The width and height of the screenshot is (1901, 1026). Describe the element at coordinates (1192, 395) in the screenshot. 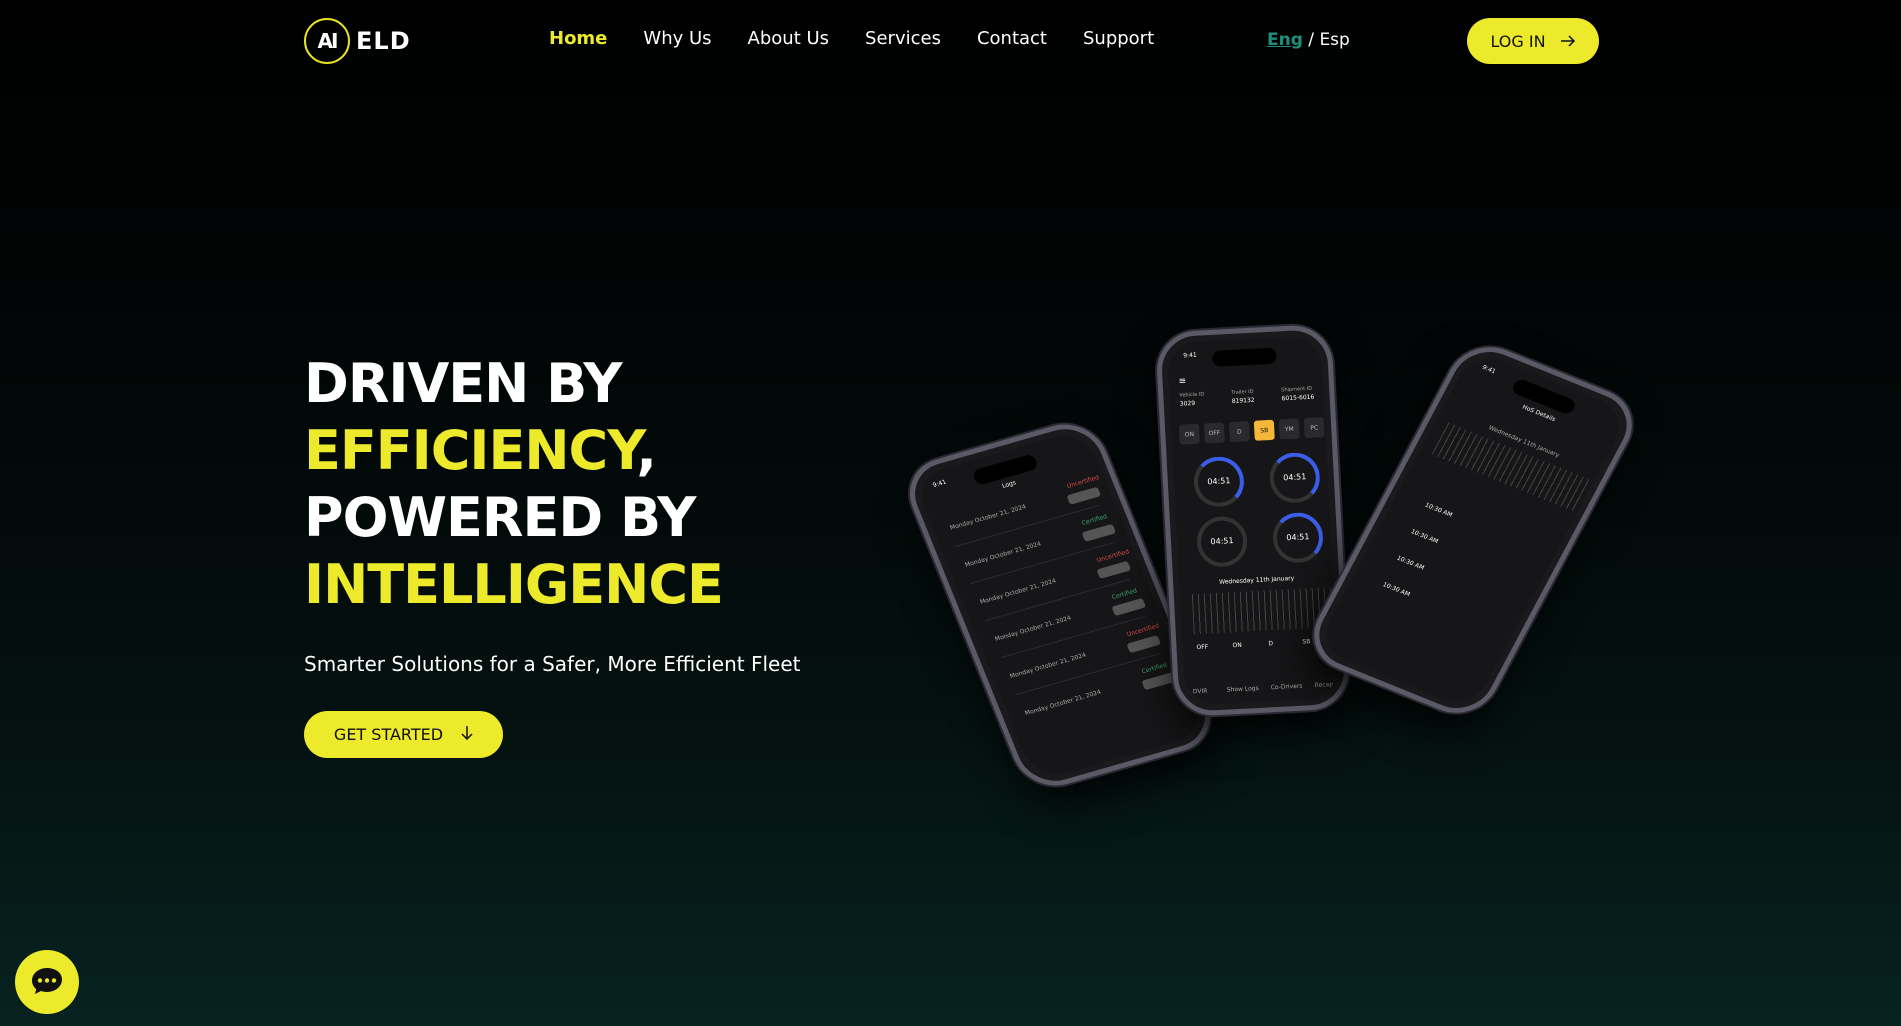

I see `vehicle-id-label: Vehicle ID` at that location.